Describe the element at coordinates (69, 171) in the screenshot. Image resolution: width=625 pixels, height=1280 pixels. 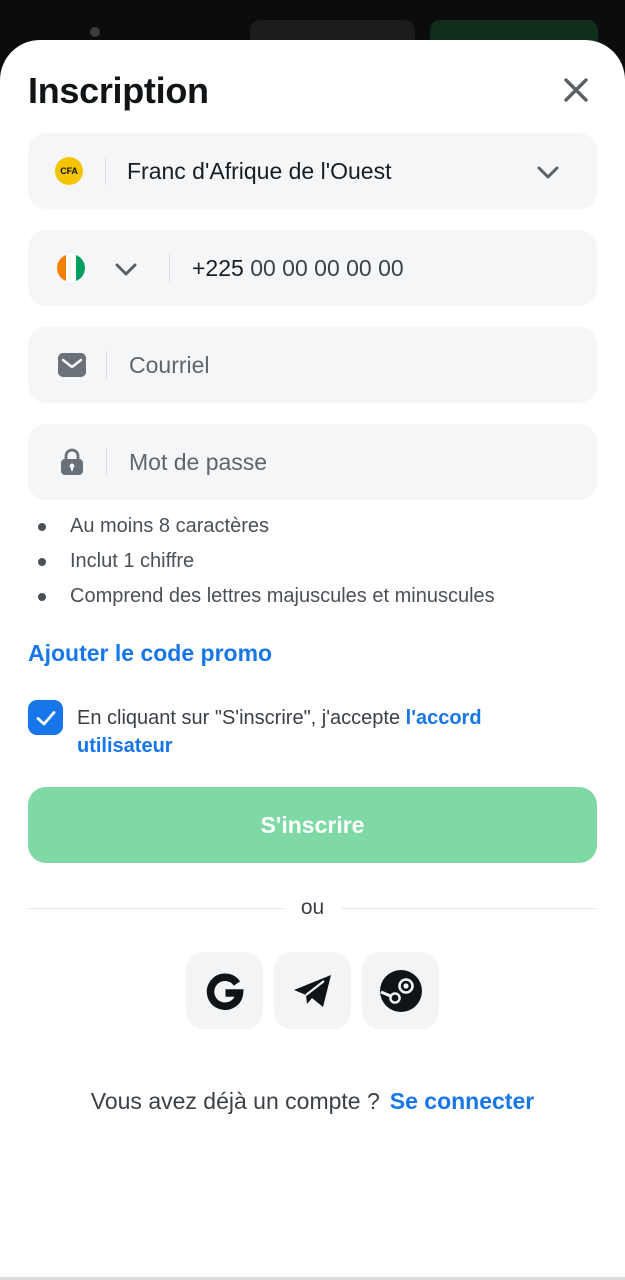
I see `cfa-currency-icon: CFA` at that location.